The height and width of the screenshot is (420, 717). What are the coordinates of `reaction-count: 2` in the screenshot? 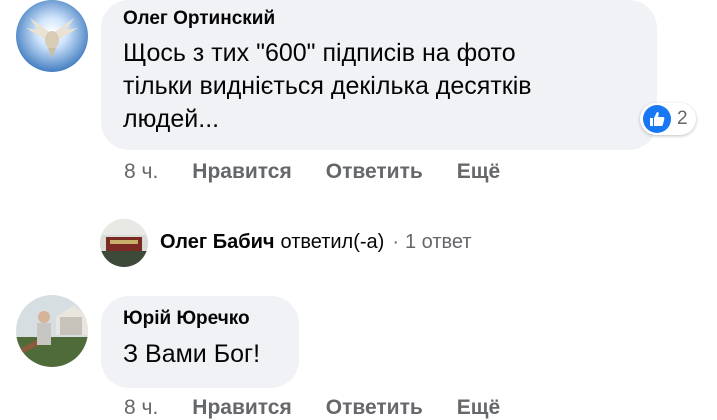 It's located at (682, 118).